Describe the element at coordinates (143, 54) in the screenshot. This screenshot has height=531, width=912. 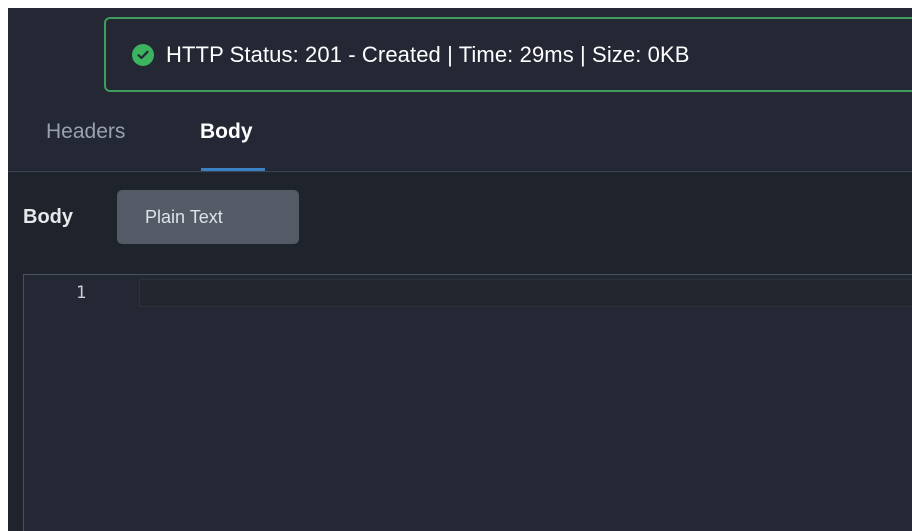
I see `check-circle-icon` at that location.